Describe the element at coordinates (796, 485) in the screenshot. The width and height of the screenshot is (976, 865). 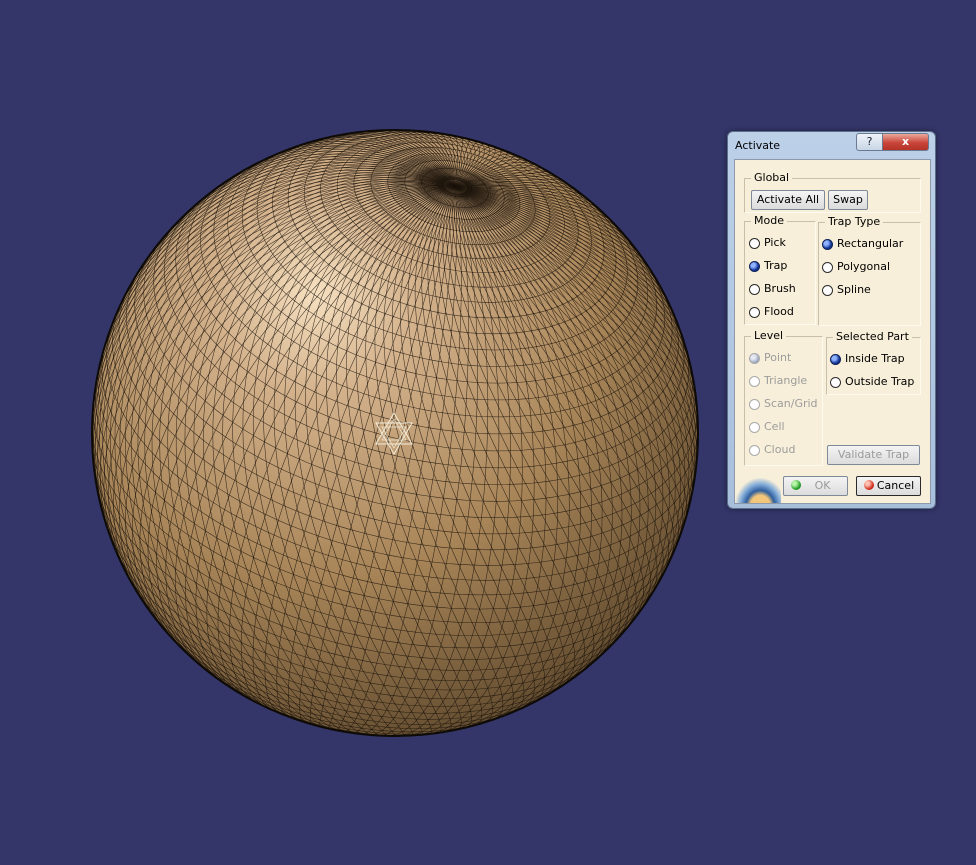
I see `ok-green-icon` at that location.